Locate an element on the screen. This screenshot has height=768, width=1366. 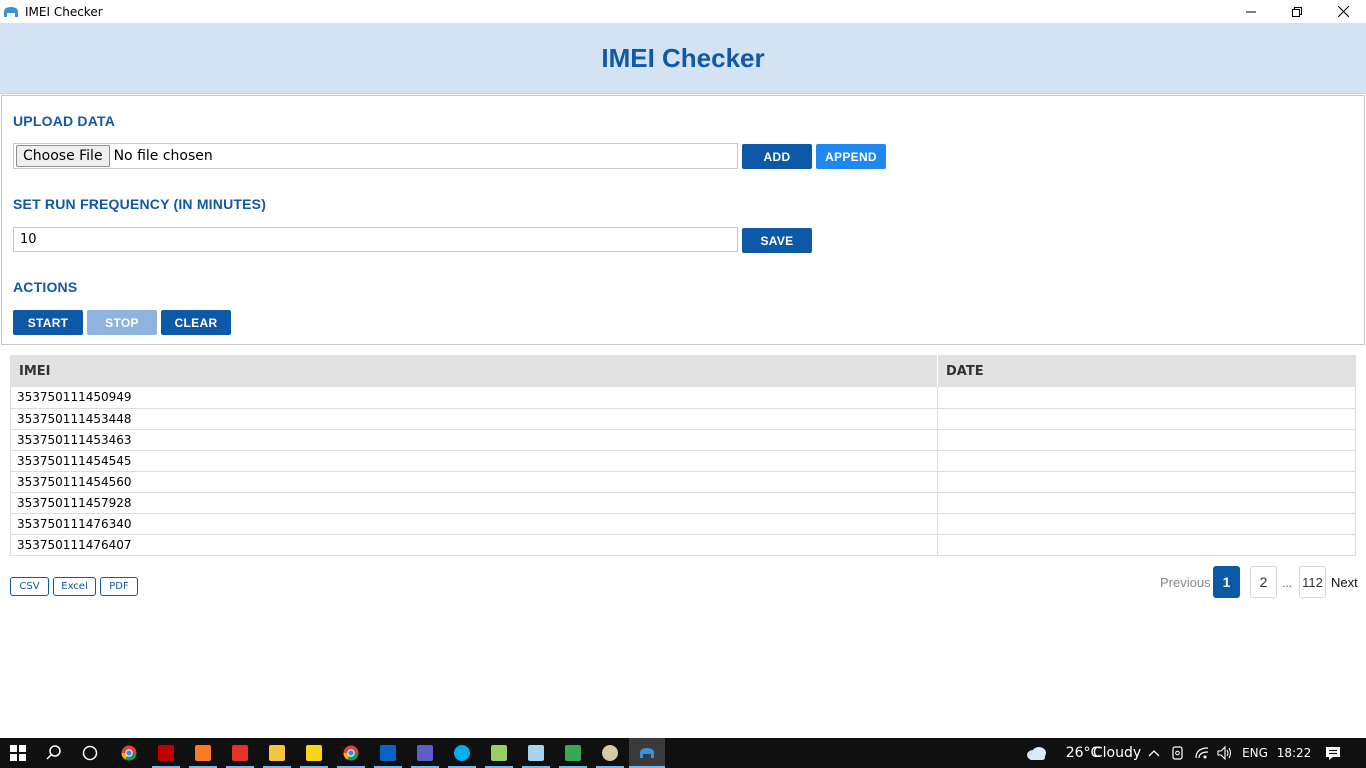
imei-cell: 353750111453463 is located at coordinates (474, 440).